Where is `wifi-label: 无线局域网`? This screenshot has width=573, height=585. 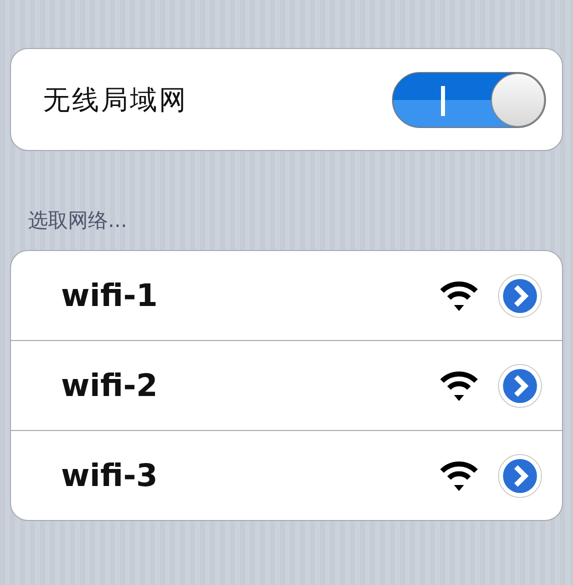
wifi-label: 无线局域网 is located at coordinates (115, 101).